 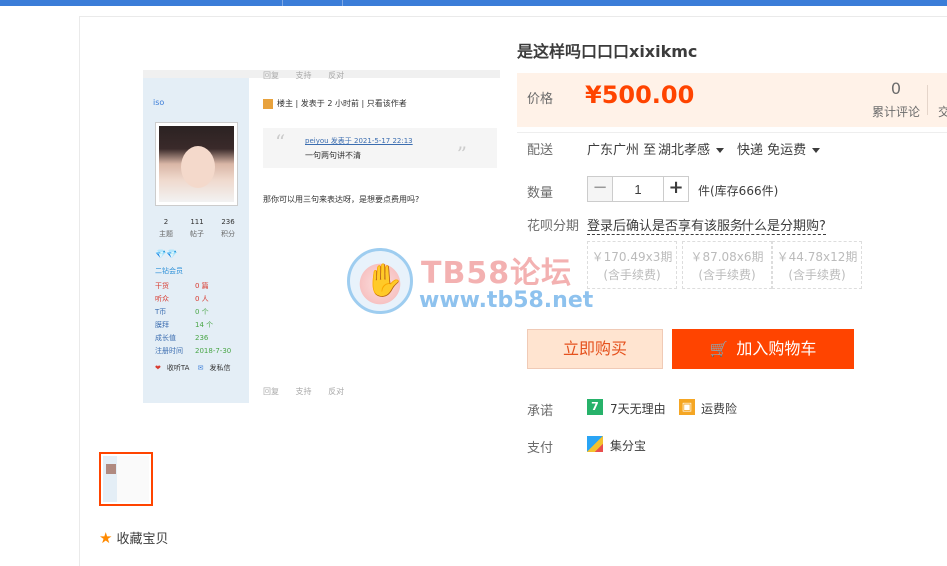 What do you see at coordinates (329, 103) in the screenshot?
I see `meta-item: 发表于 2 小时前` at bounding box center [329, 103].